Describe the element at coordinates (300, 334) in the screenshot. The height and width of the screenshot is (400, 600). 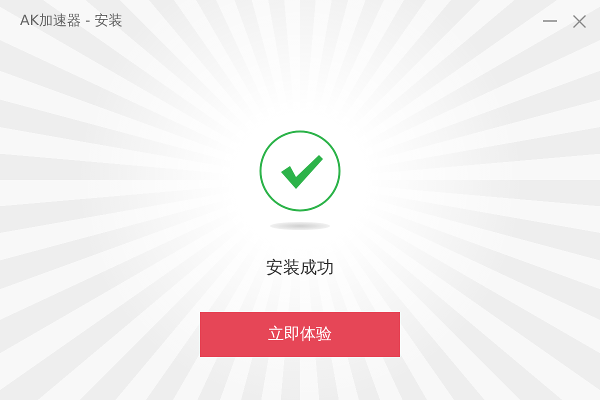
I see `start-button: 立即体验` at that location.